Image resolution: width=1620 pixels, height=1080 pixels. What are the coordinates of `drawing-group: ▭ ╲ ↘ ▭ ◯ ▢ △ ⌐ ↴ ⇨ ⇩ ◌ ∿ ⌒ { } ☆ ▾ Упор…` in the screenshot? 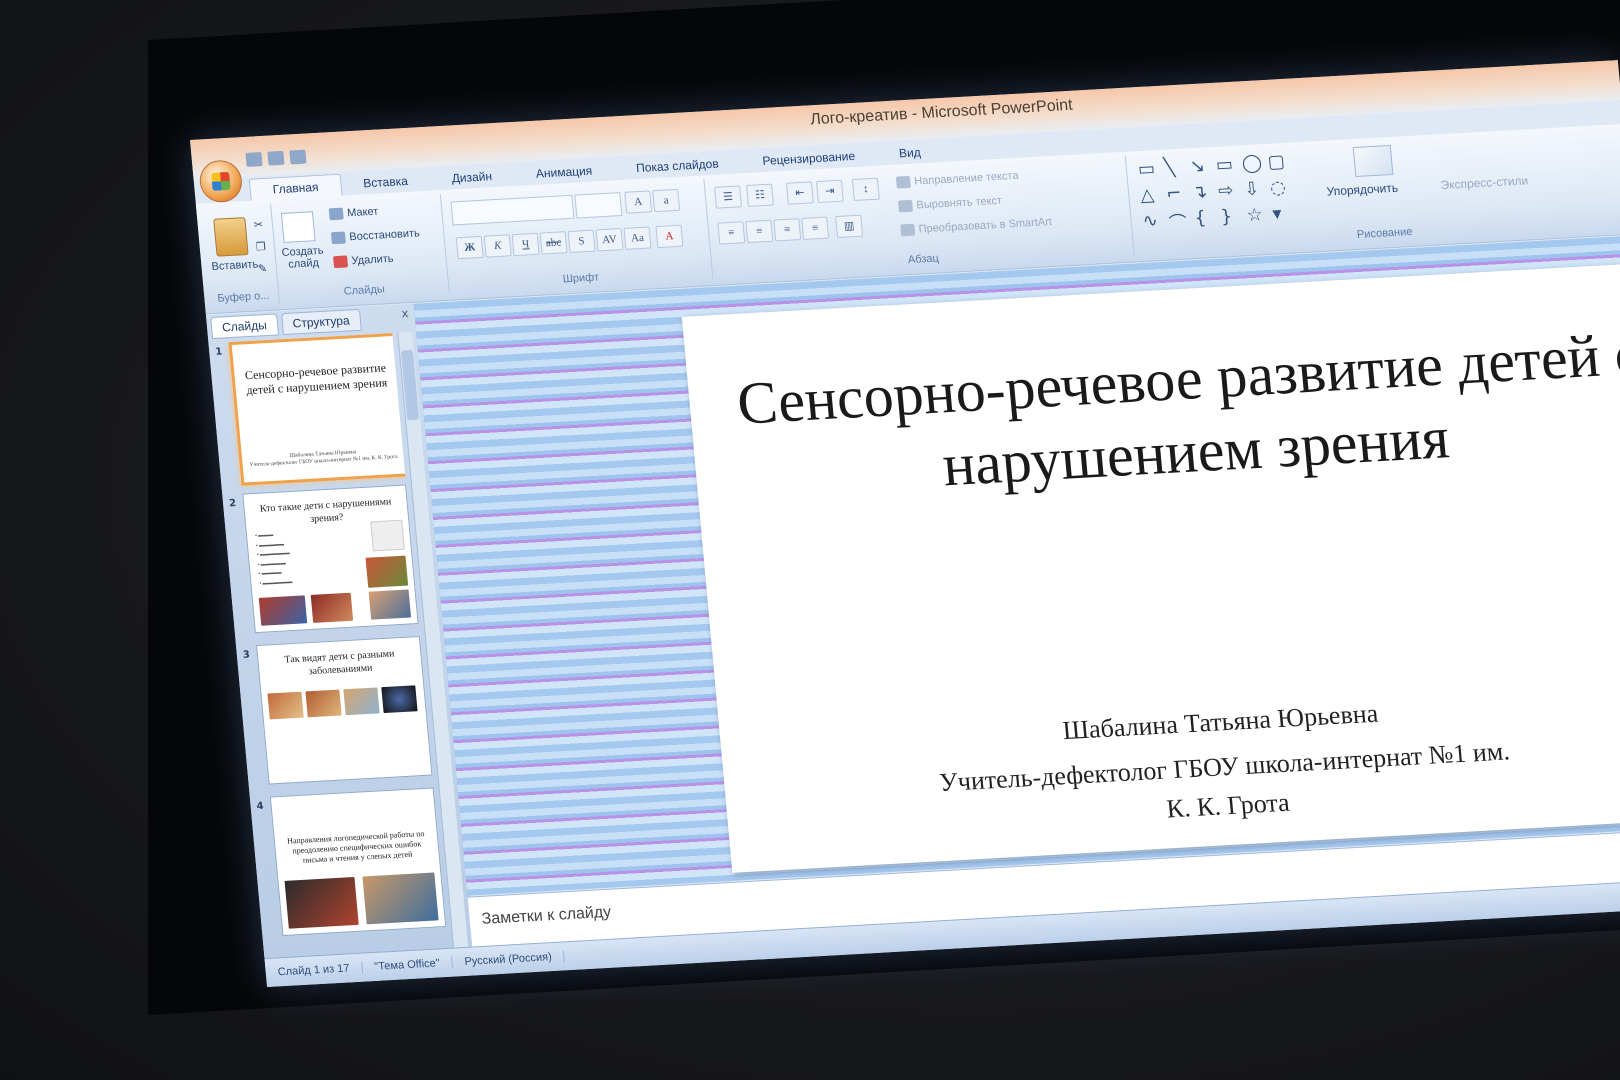 It's located at (1373, 191).